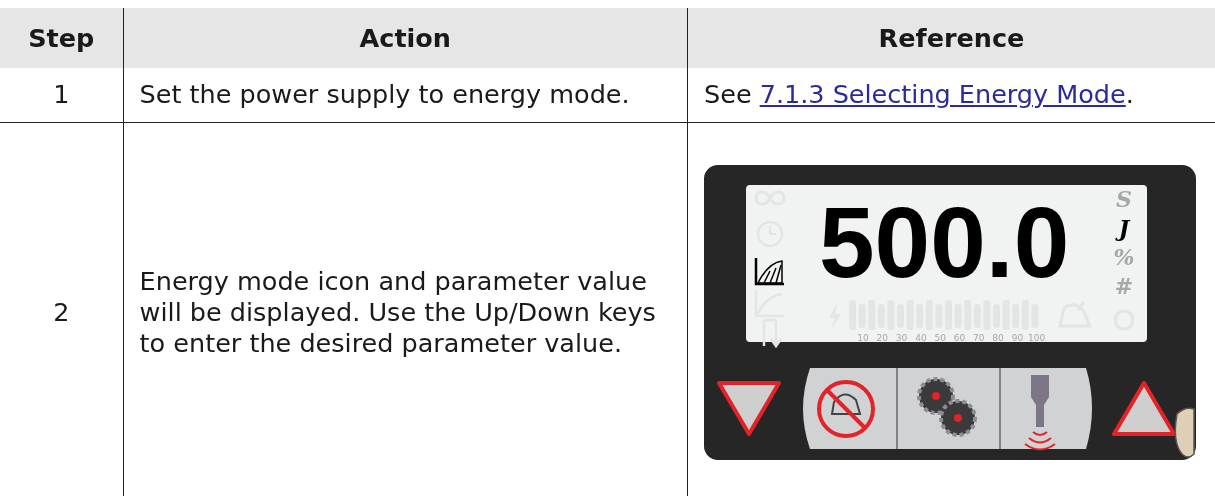 The width and height of the screenshot is (1215, 496). What do you see at coordinates (1124, 286) in the screenshot?
I see `unit-label: #` at bounding box center [1124, 286].